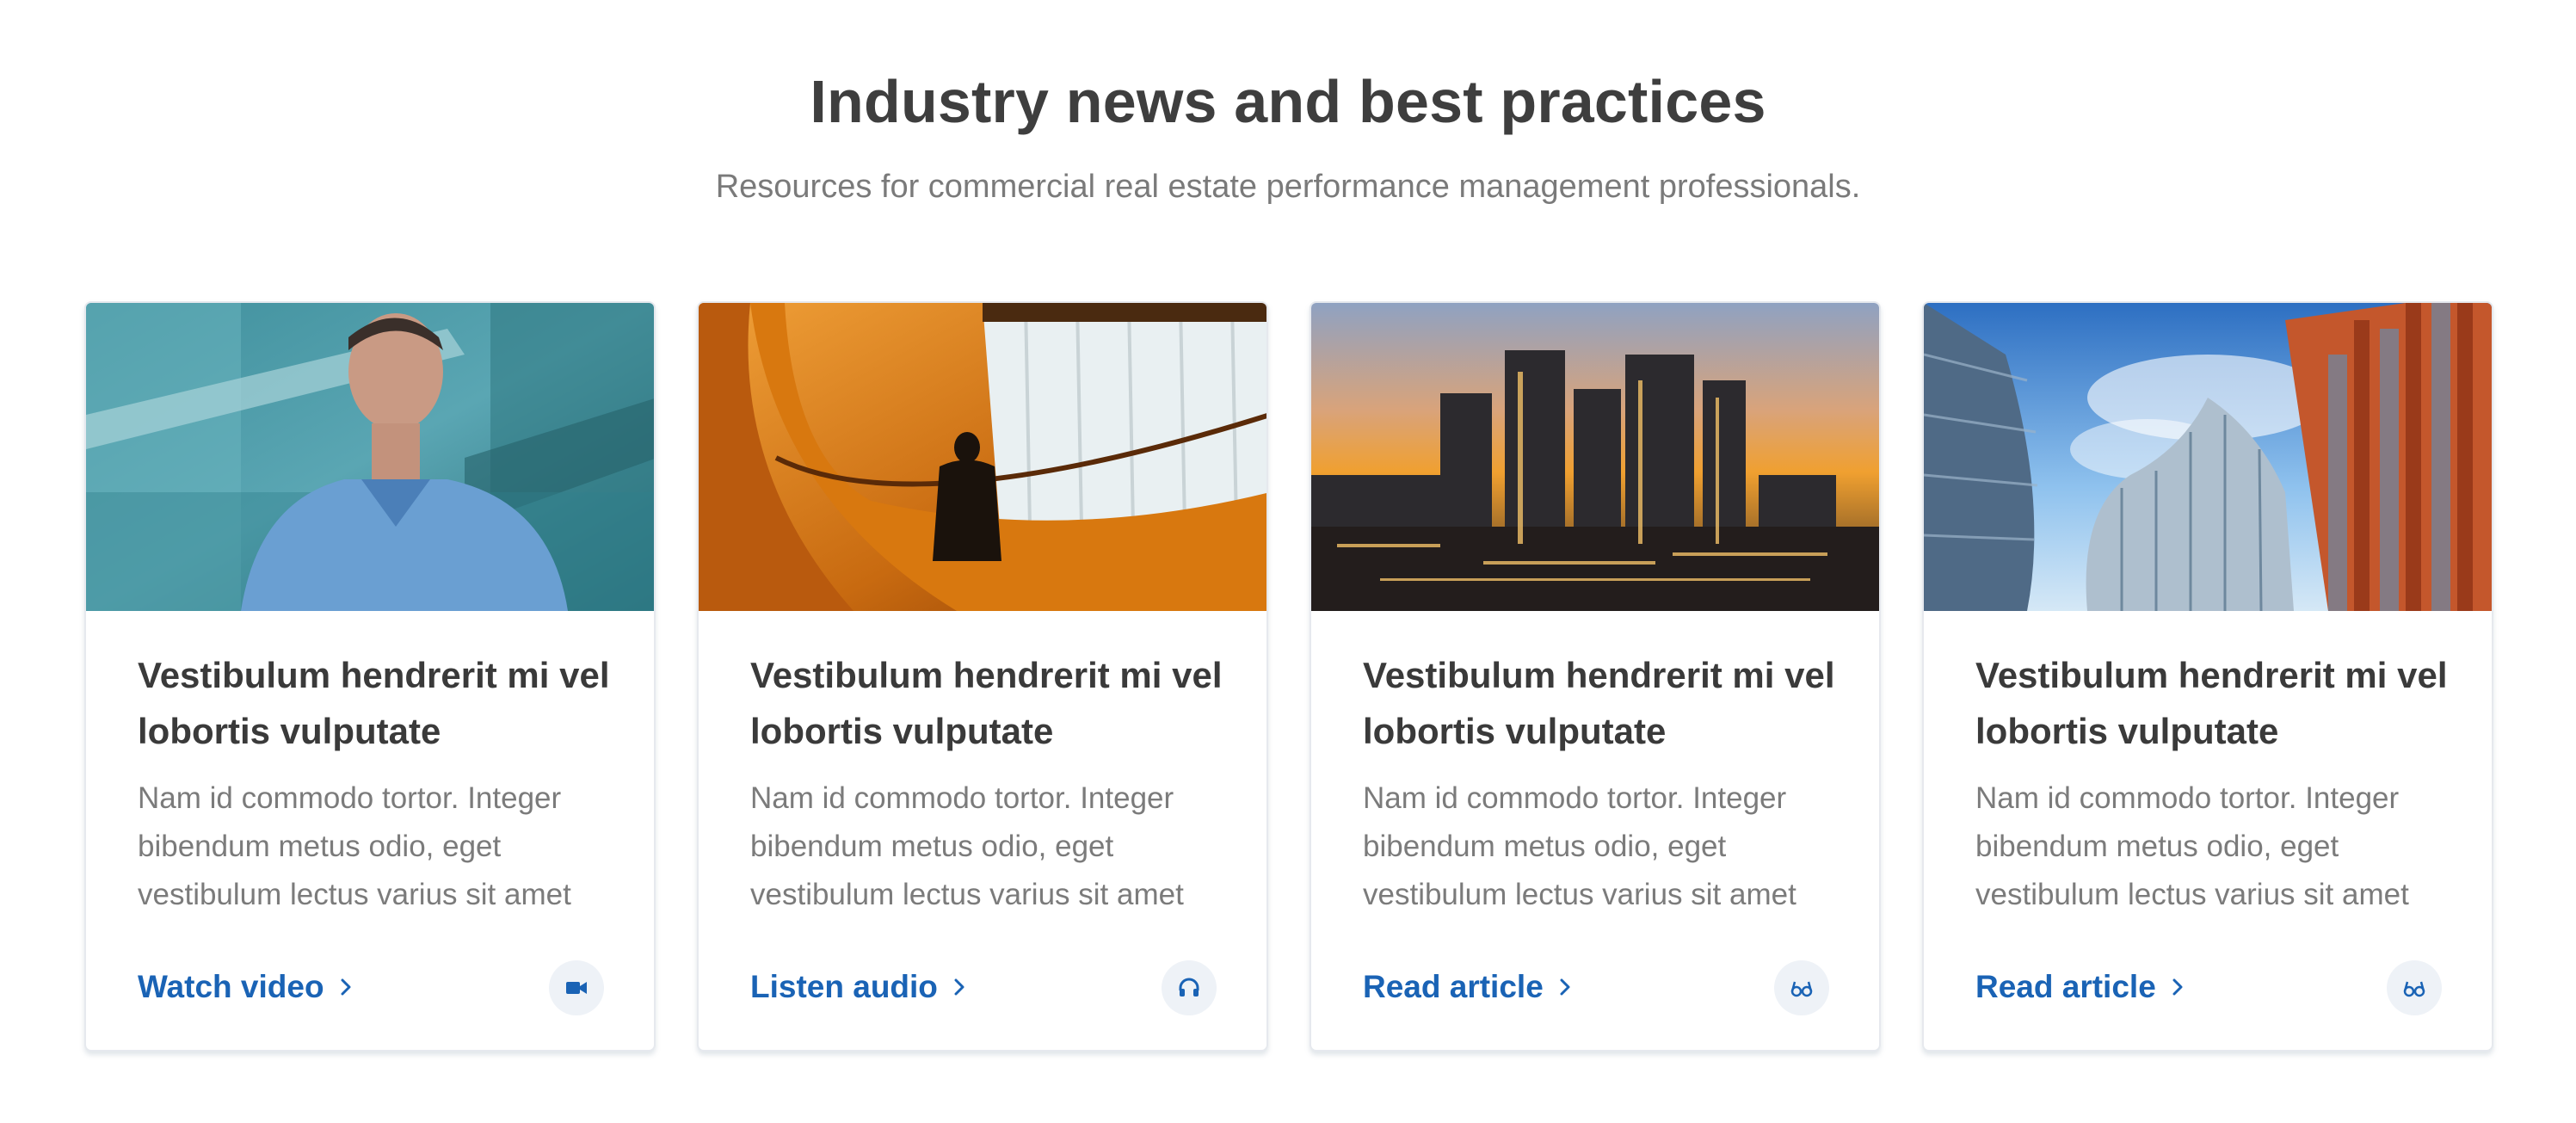  Describe the element at coordinates (982, 457) in the screenshot. I see `silhouette-escalator-photo` at that location.